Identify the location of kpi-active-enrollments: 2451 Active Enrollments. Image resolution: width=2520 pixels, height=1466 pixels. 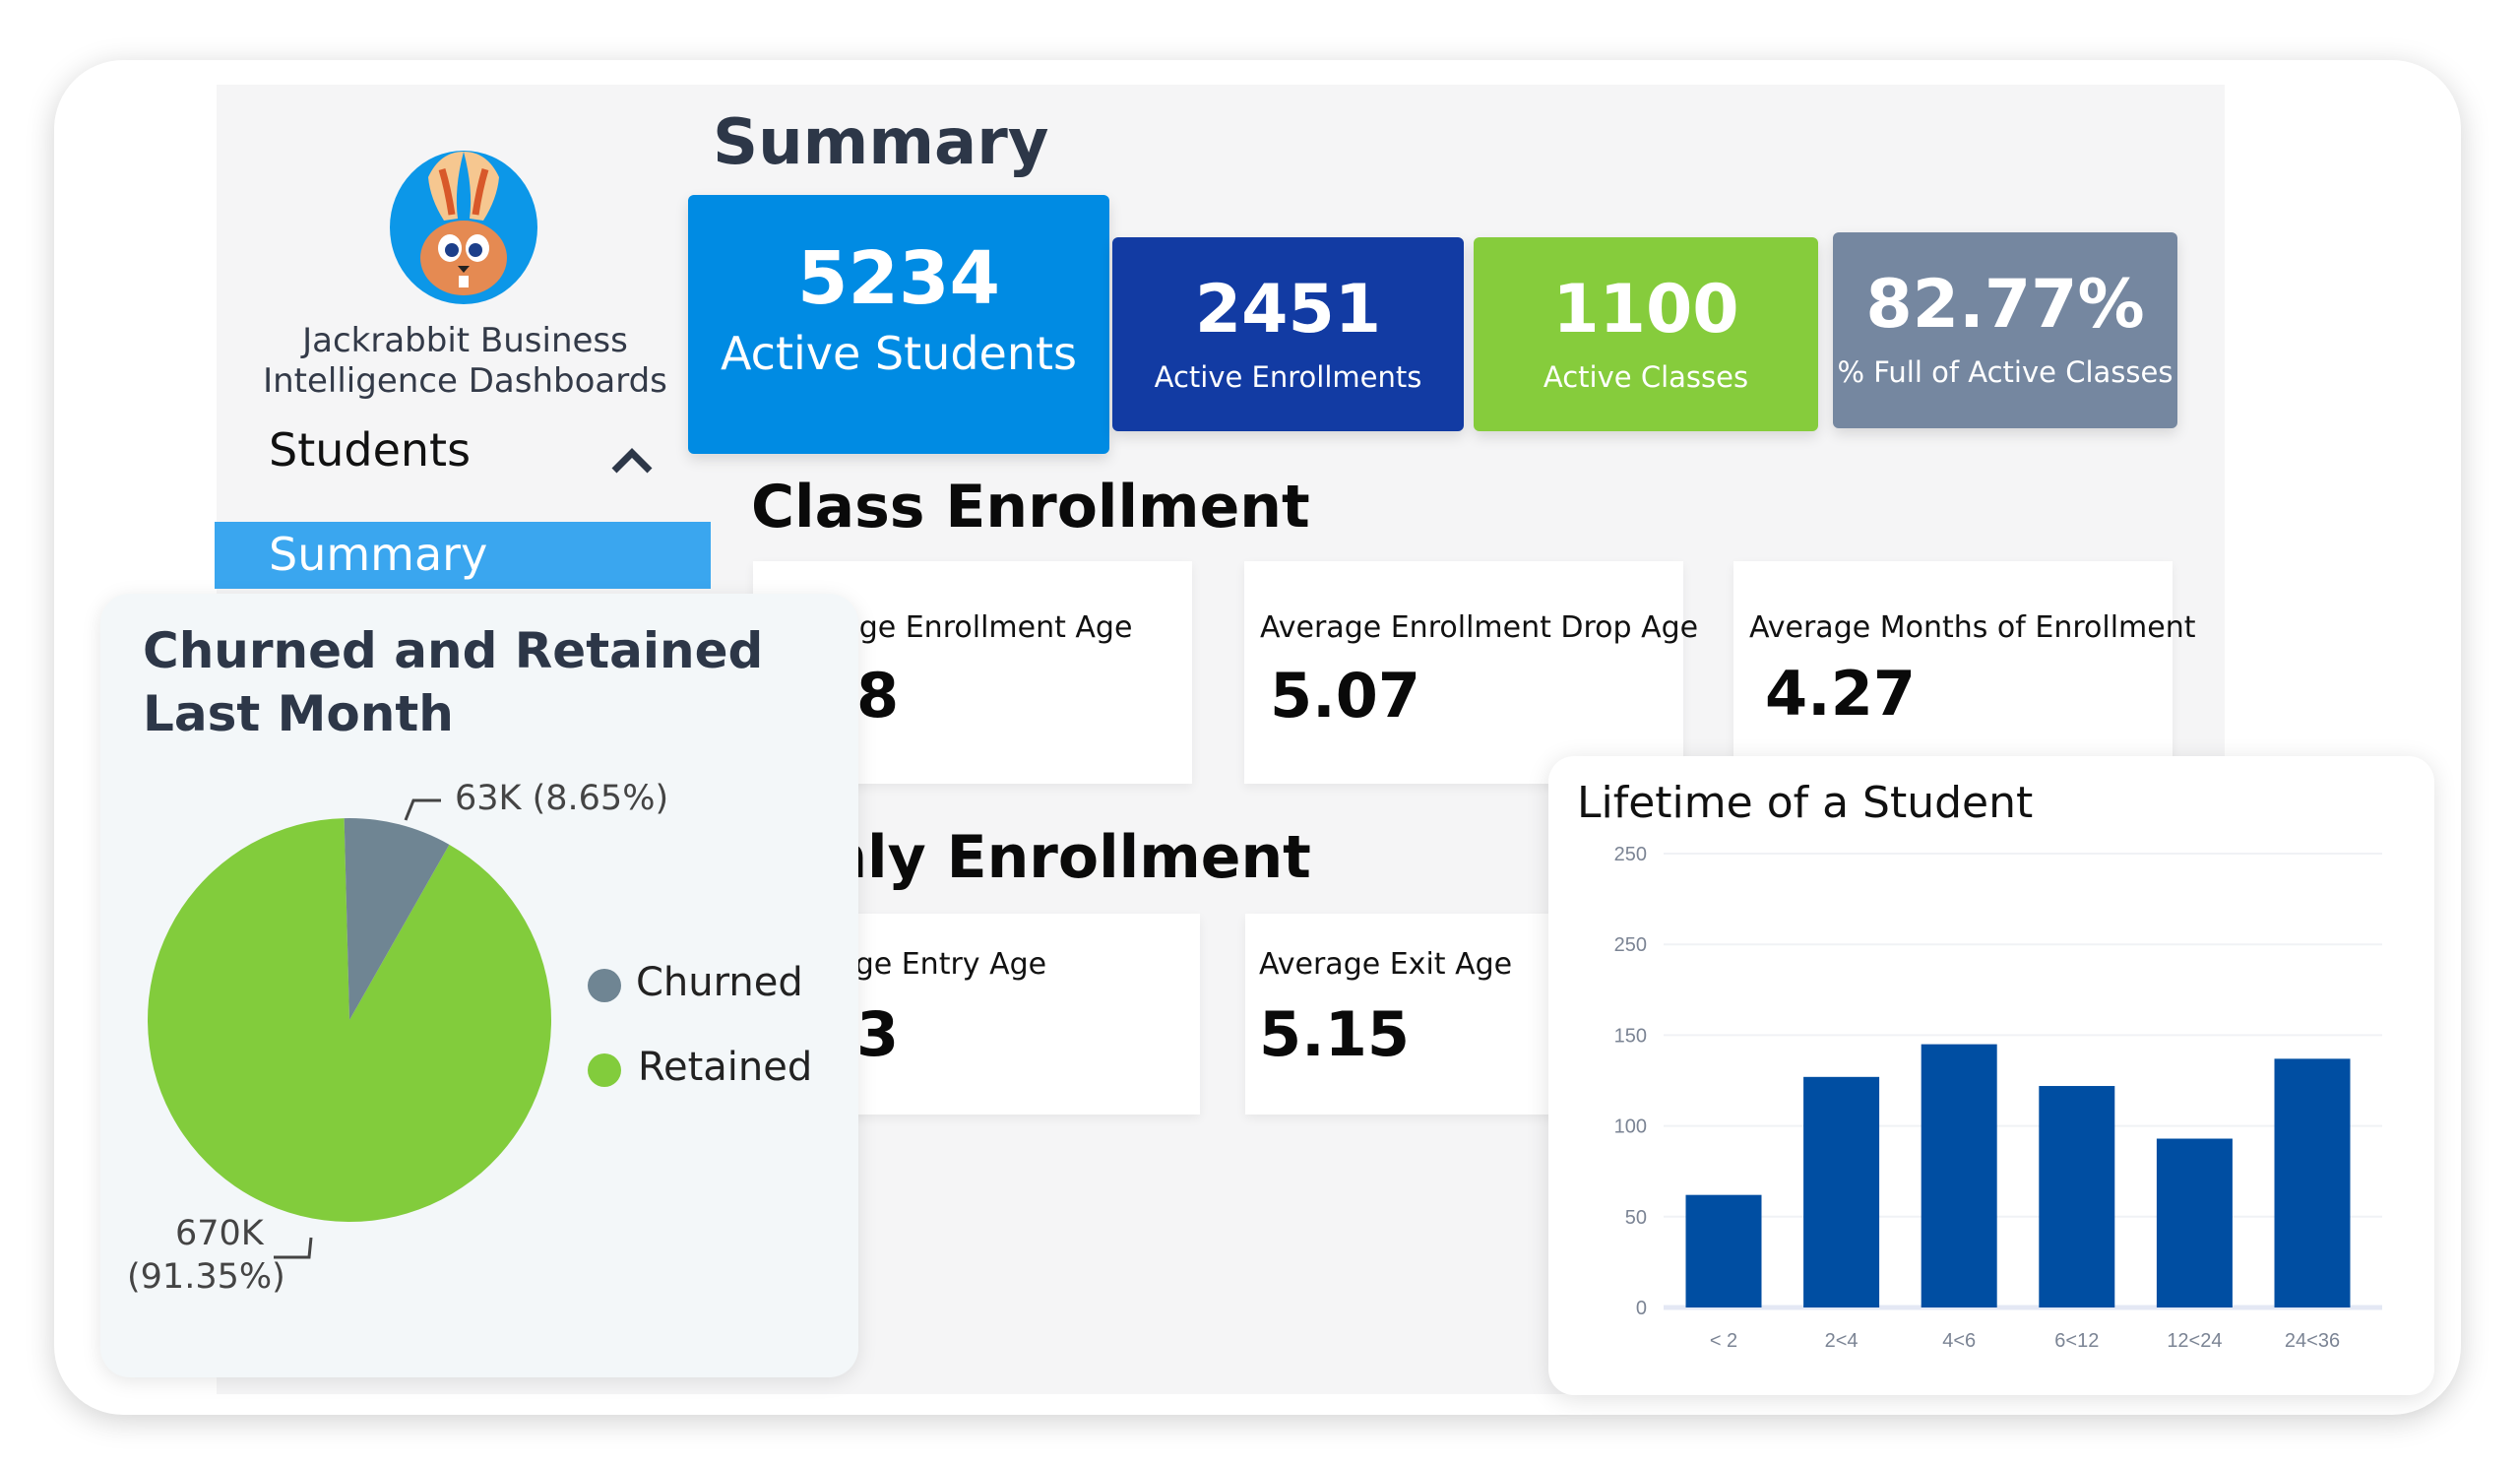
(1288, 334).